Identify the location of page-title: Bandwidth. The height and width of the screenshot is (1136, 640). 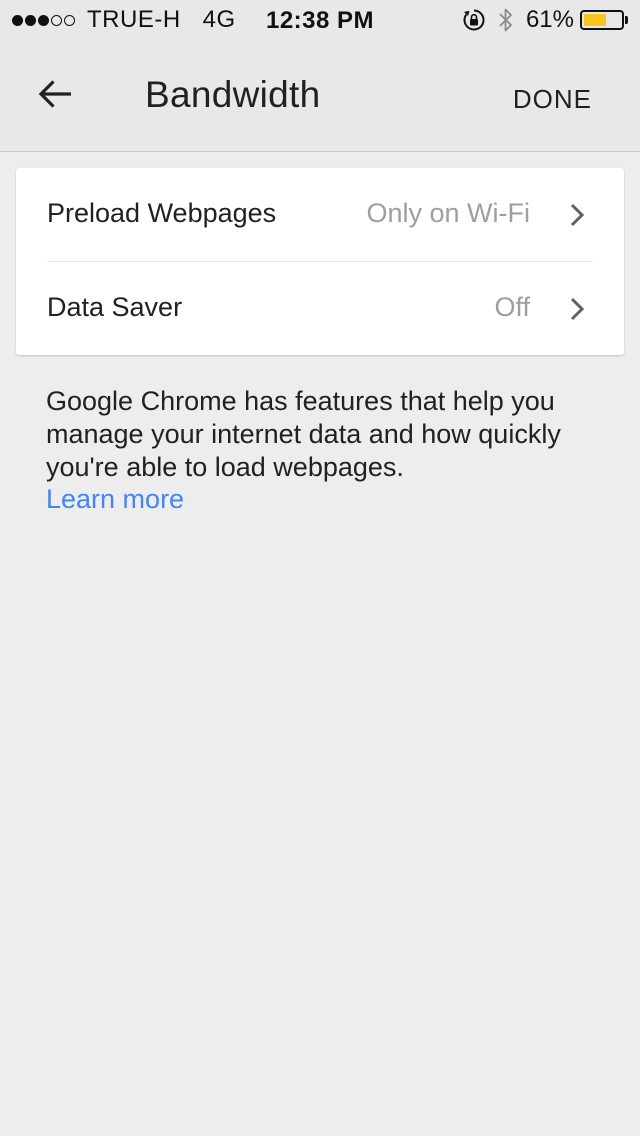
(233, 94).